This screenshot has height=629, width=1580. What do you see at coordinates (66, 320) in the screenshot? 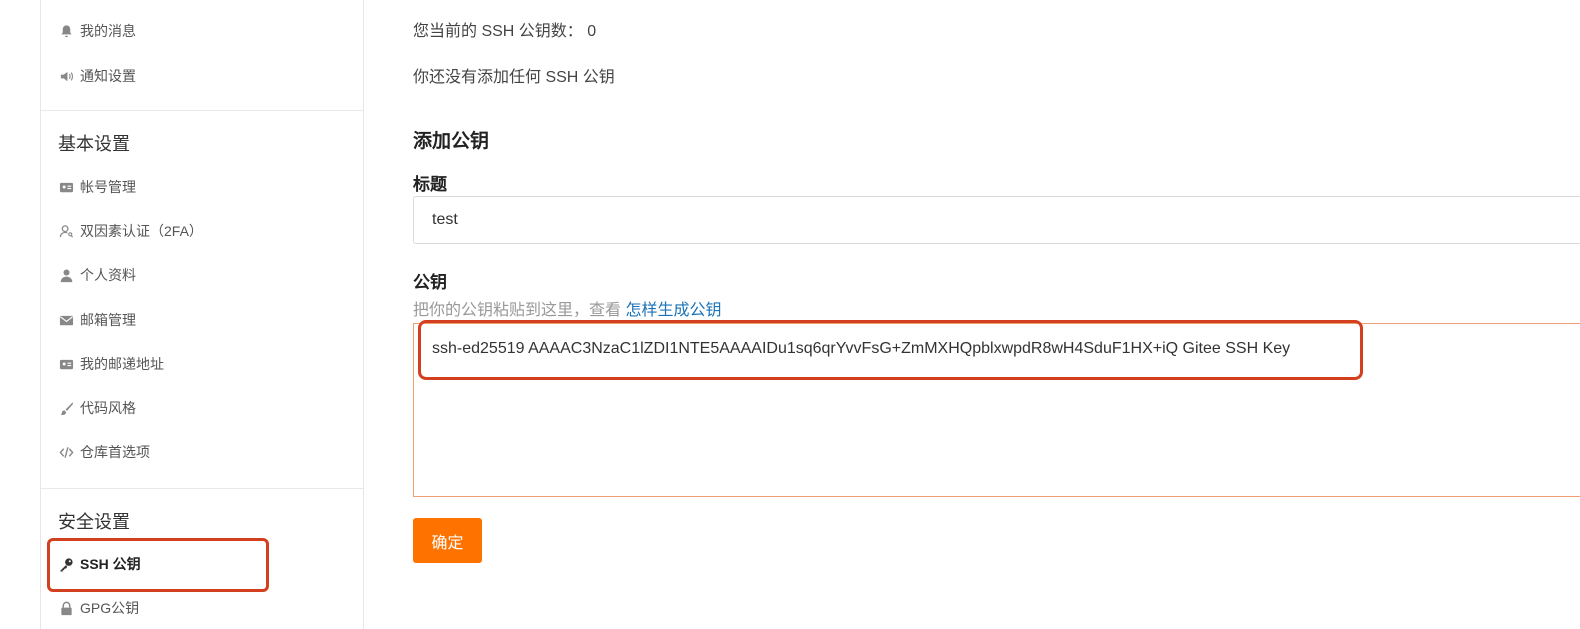
I see `envelope-icon` at bounding box center [66, 320].